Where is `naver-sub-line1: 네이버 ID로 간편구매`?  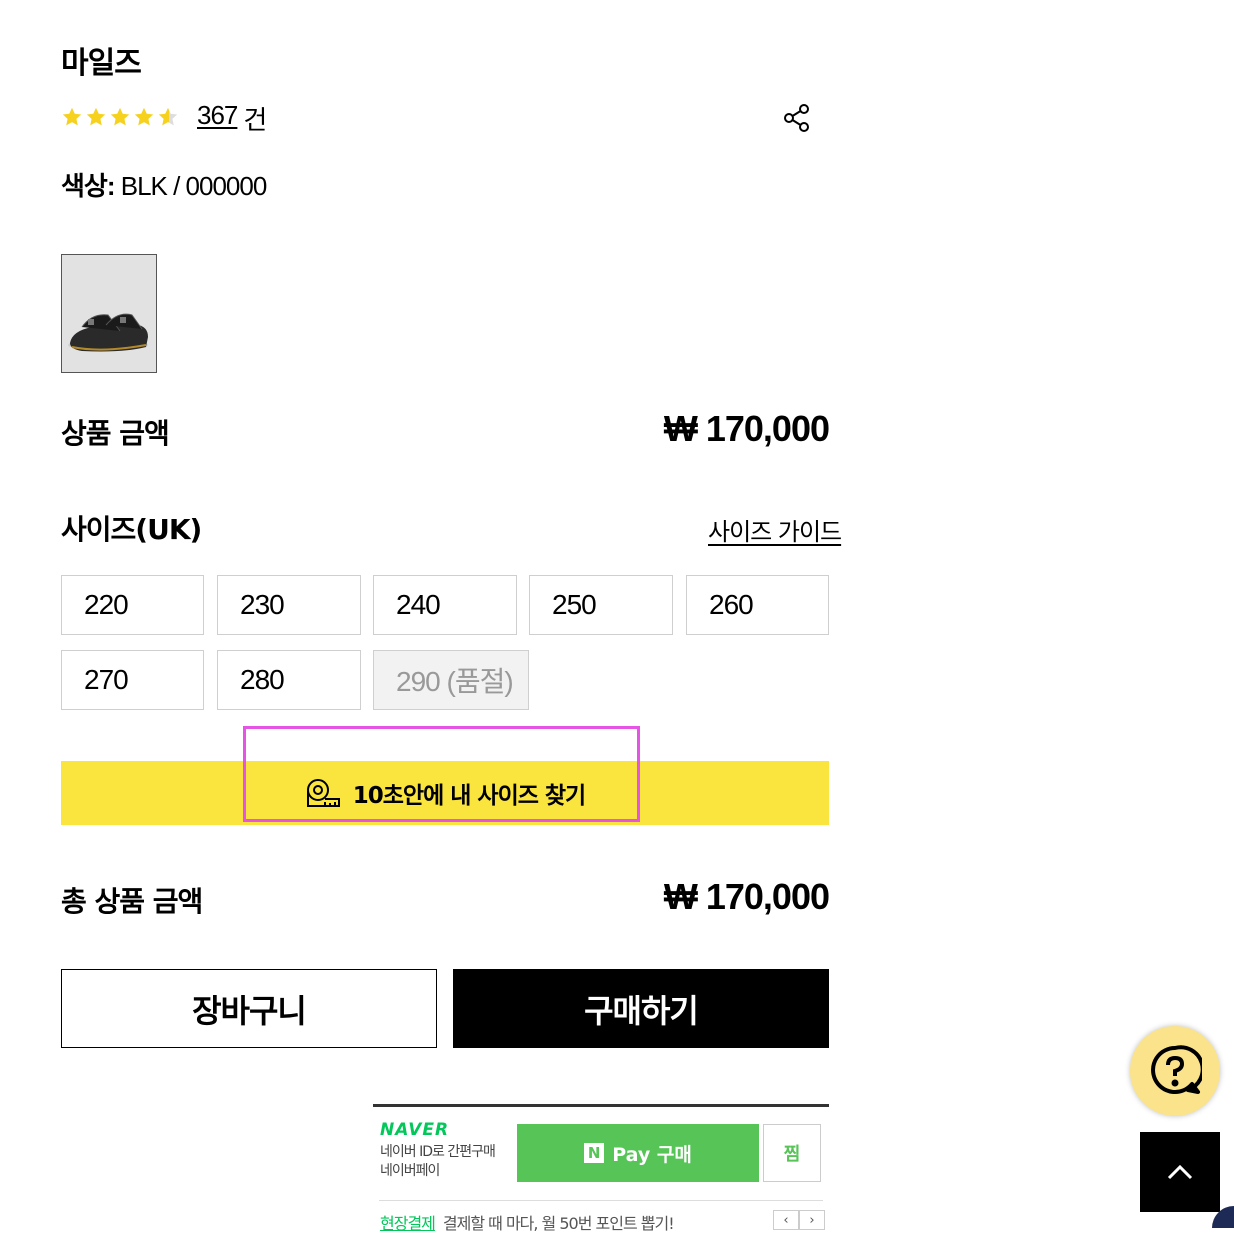
naver-sub-line1: 네이버 ID로 간편구매 is located at coordinates (438, 1152).